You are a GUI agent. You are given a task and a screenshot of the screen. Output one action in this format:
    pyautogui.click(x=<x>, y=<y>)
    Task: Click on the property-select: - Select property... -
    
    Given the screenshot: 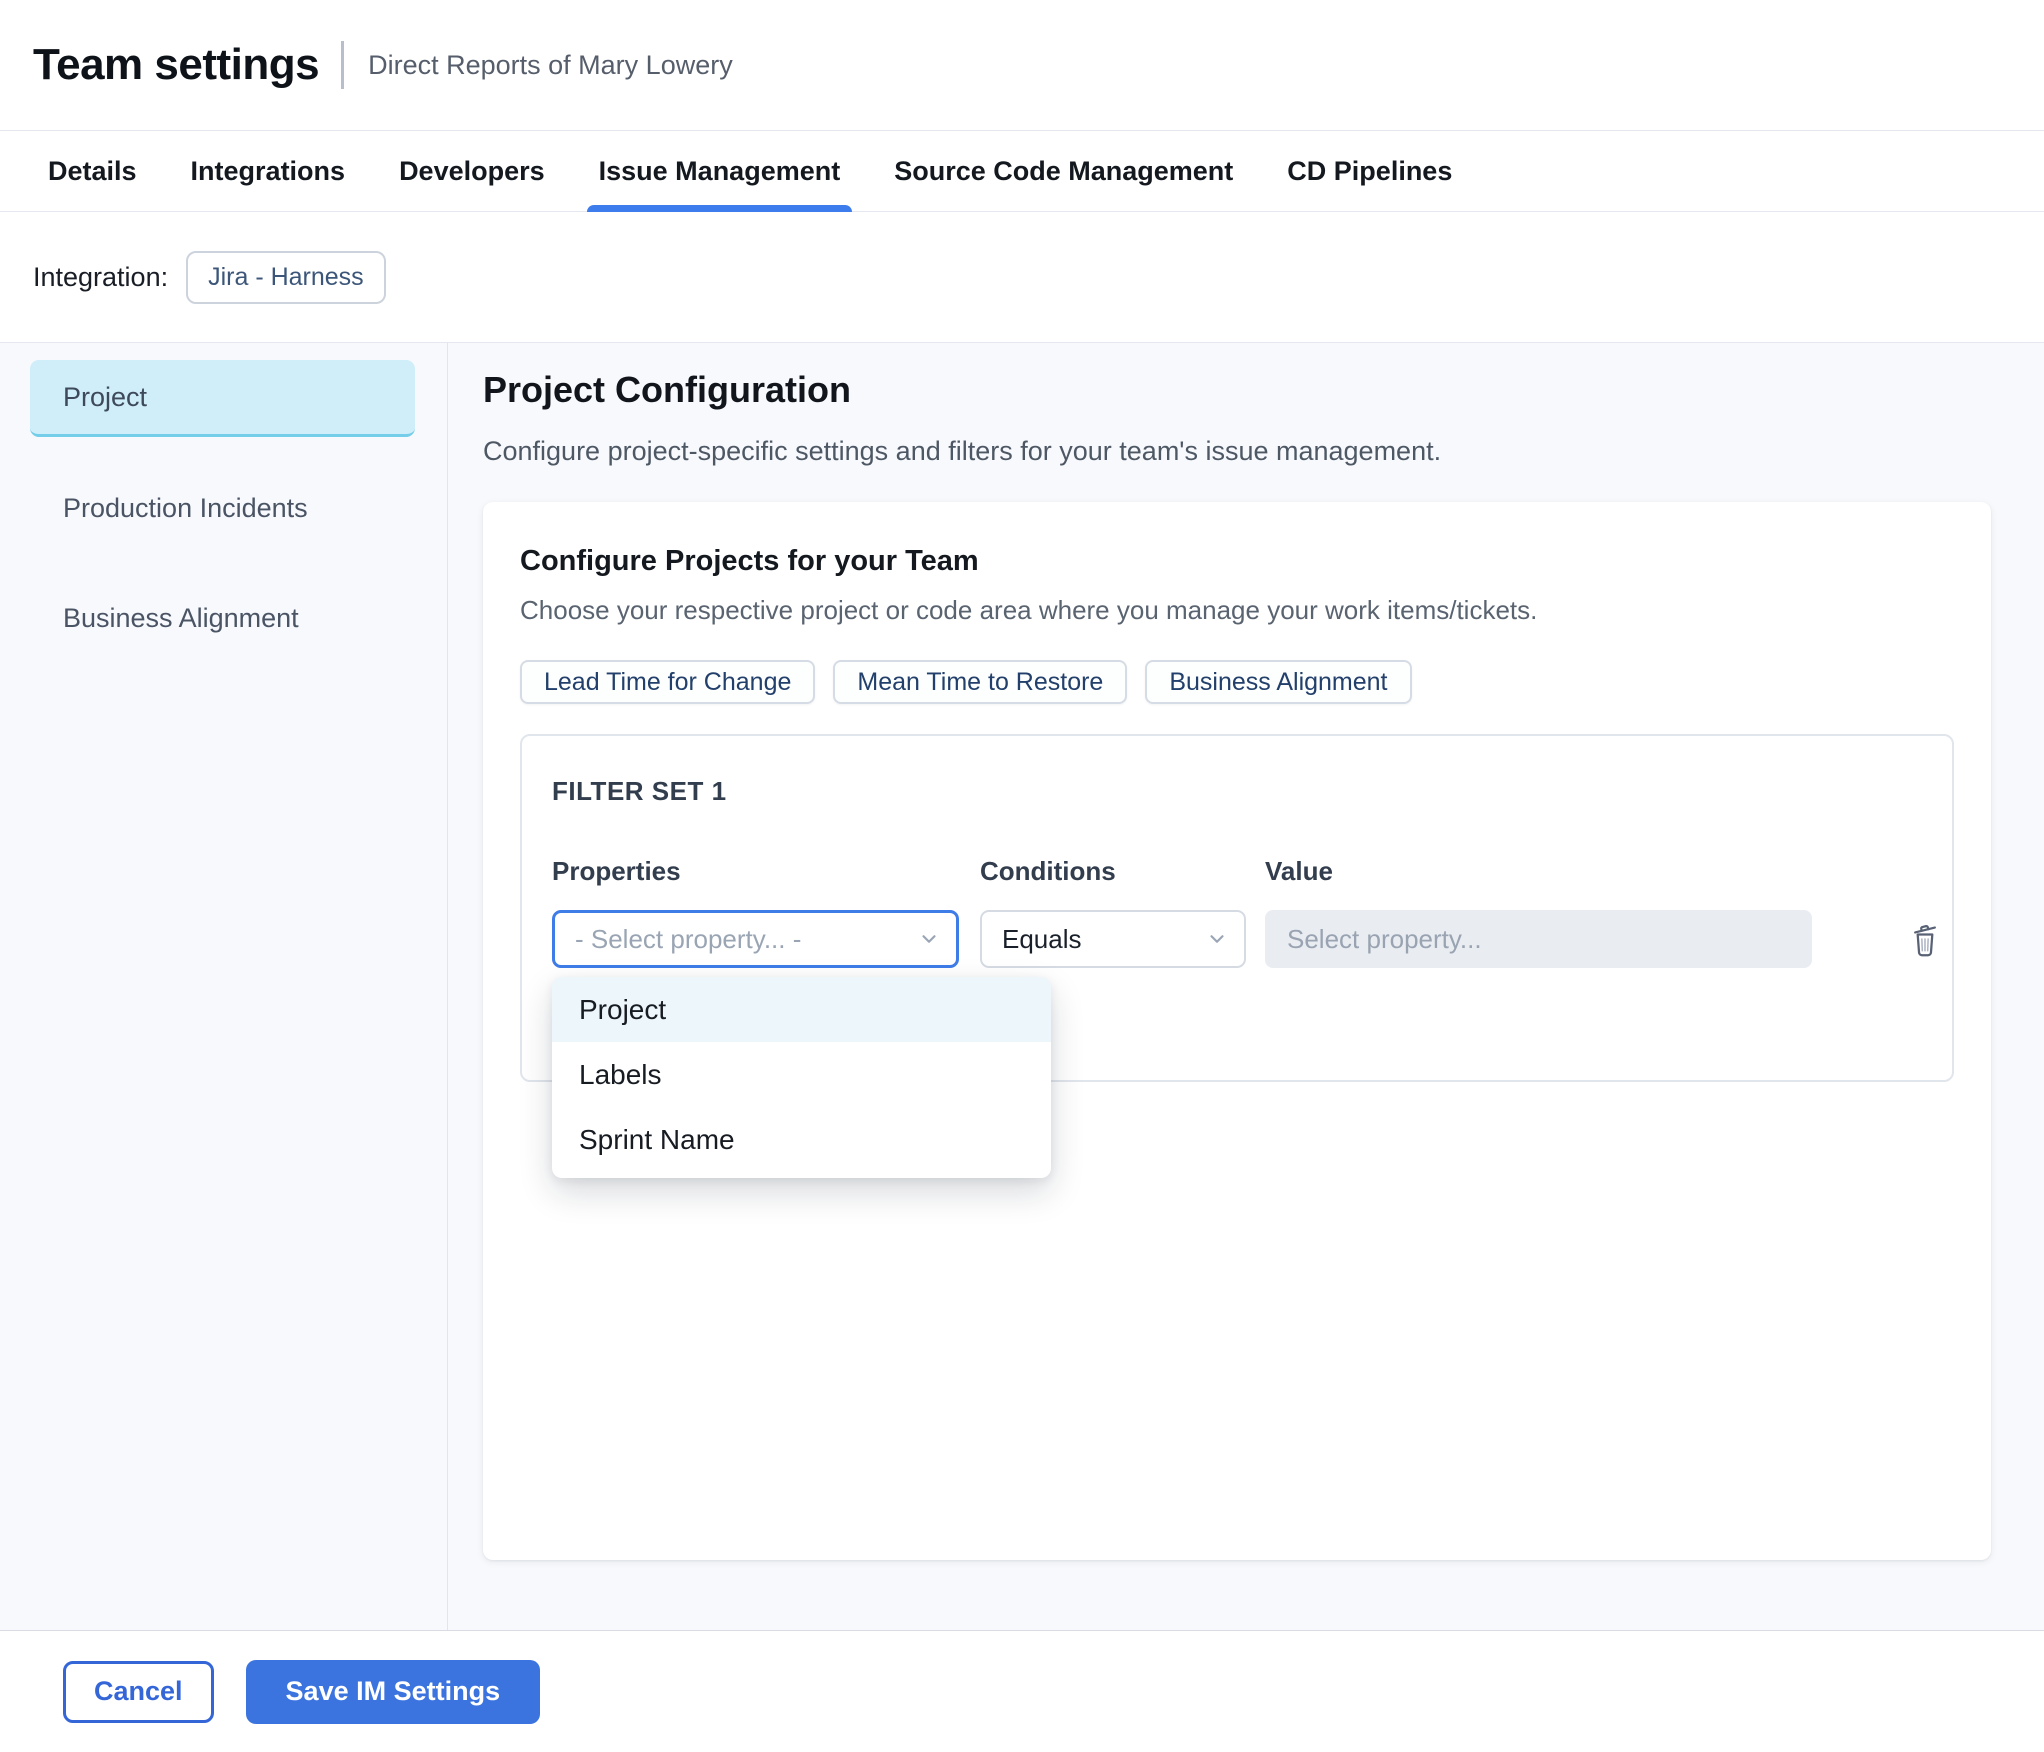 What is the action you would take?
    pyautogui.click(x=755, y=939)
    